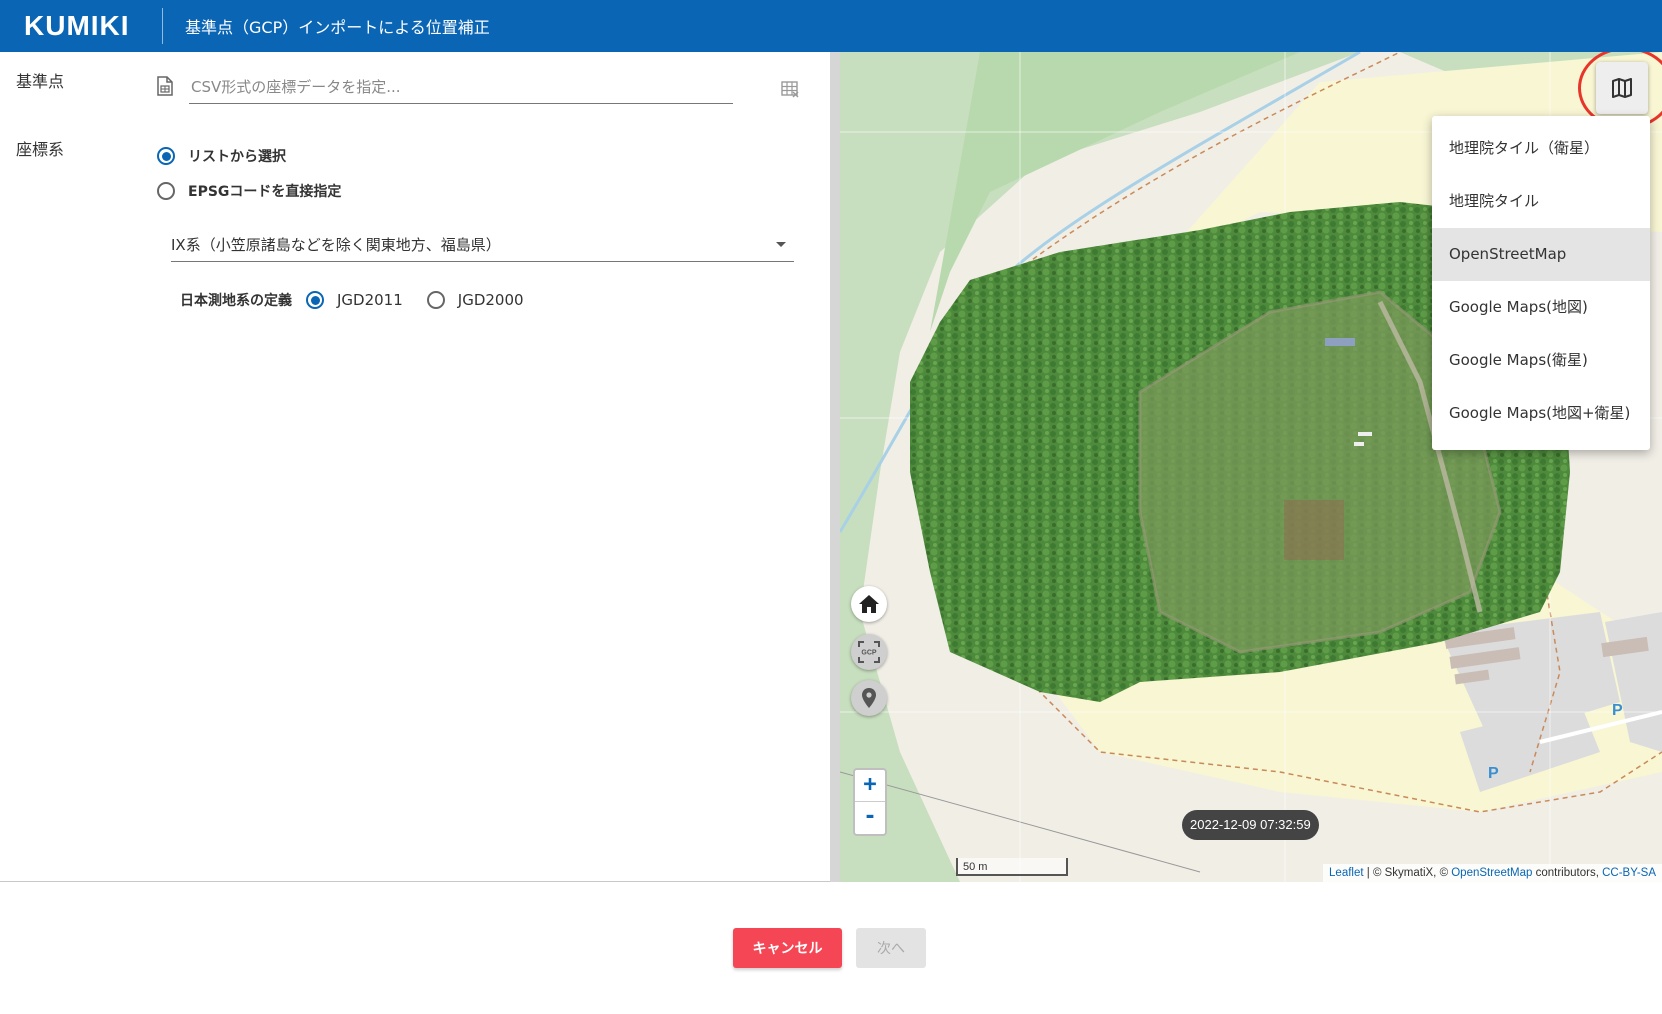  I want to click on attribution-text: | © SkymatiX, ©, so click(1407, 873).